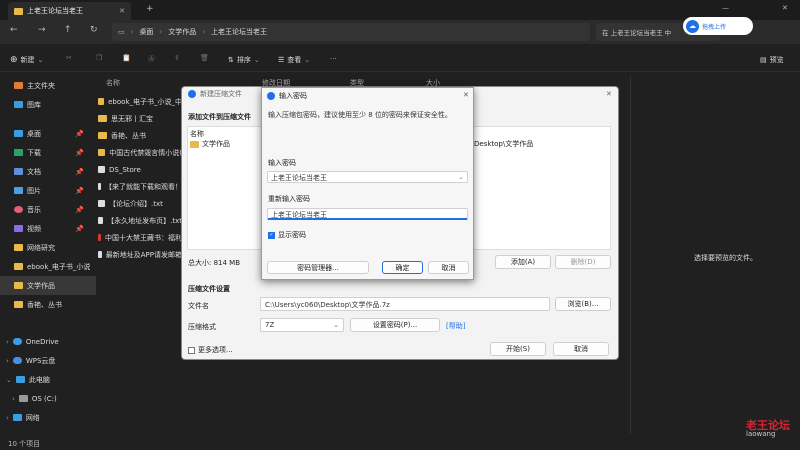  What do you see at coordinates (18, 228) in the screenshot?
I see `video-icon` at bounding box center [18, 228].